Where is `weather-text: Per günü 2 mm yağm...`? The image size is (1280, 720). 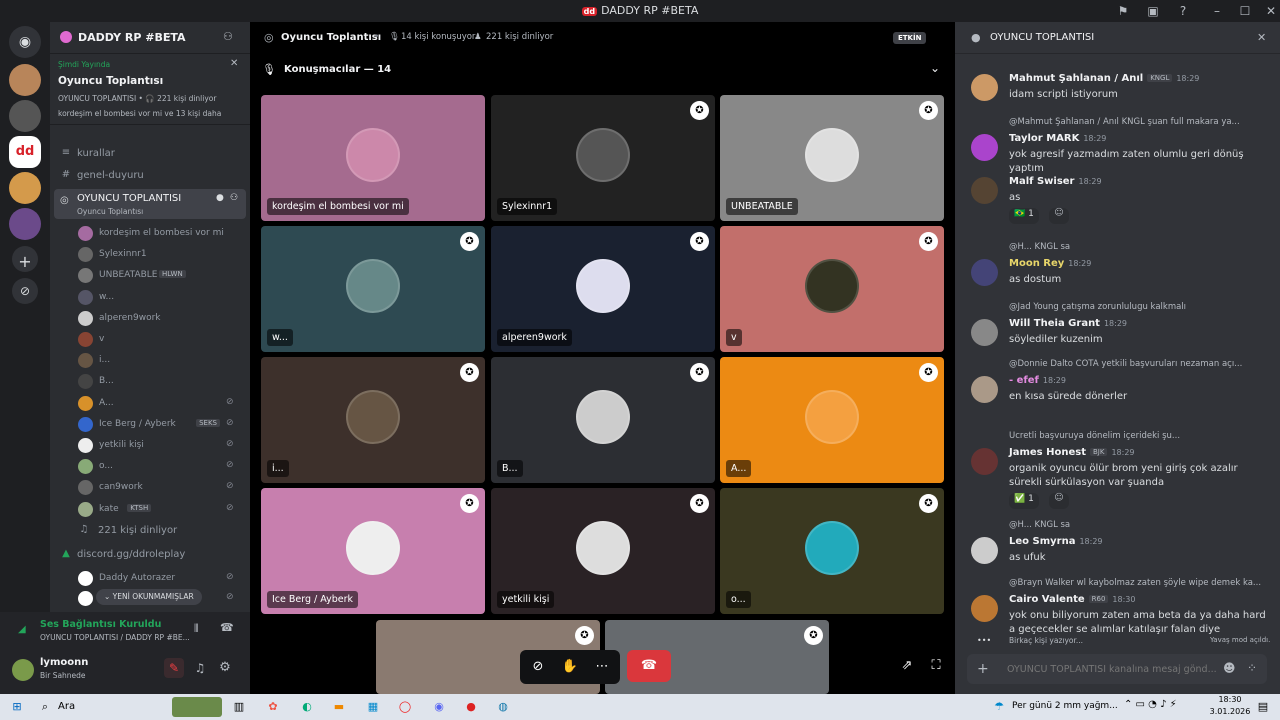
weather-text: Per günü 2 mm yağm... is located at coordinates (1065, 706).